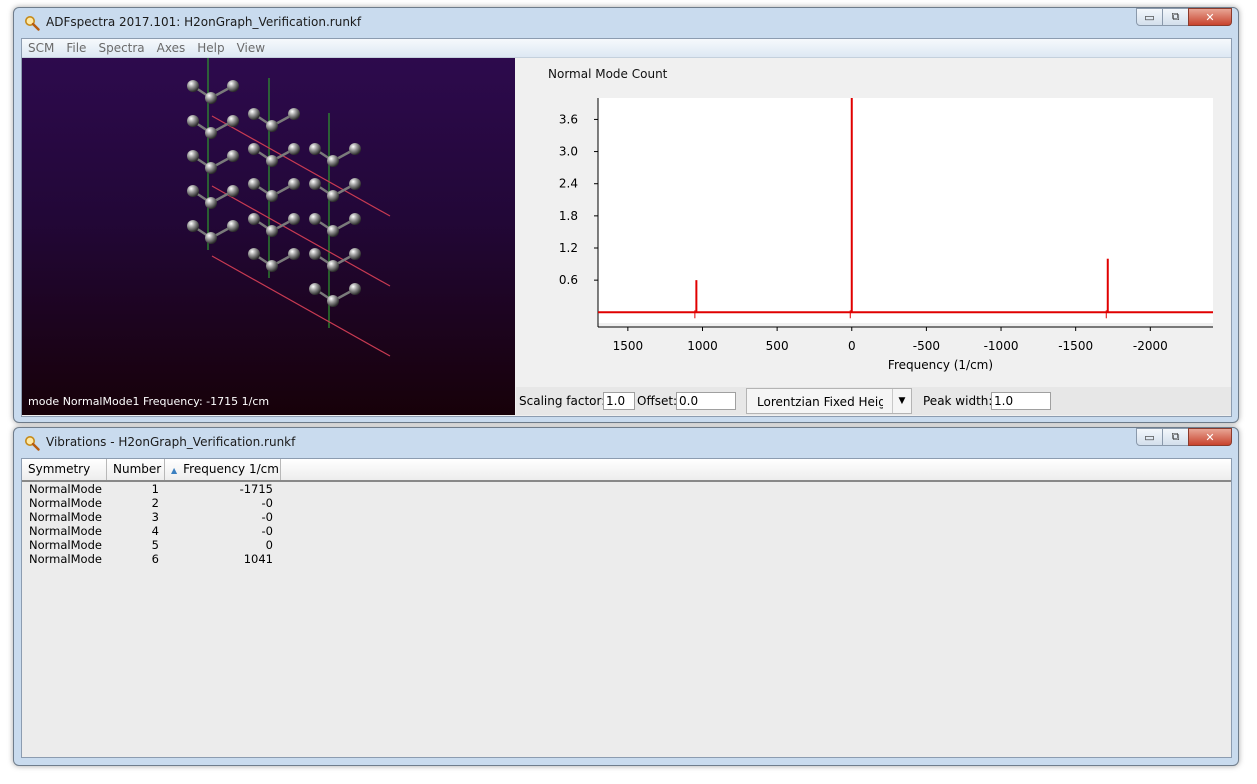 The height and width of the screenshot is (784, 1257). Describe the element at coordinates (174, 470) in the screenshot. I see `sort-ascending-icon: ▲` at that location.